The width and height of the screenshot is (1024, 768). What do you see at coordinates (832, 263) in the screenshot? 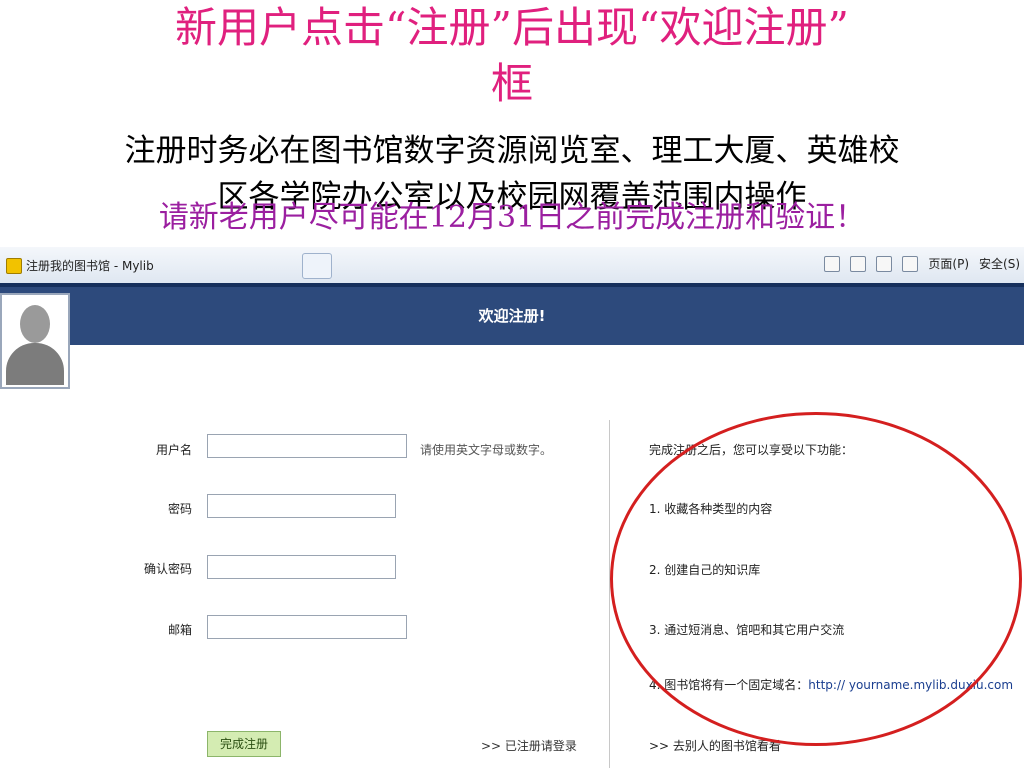
I see `home-icon` at bounding box center [832, 263].